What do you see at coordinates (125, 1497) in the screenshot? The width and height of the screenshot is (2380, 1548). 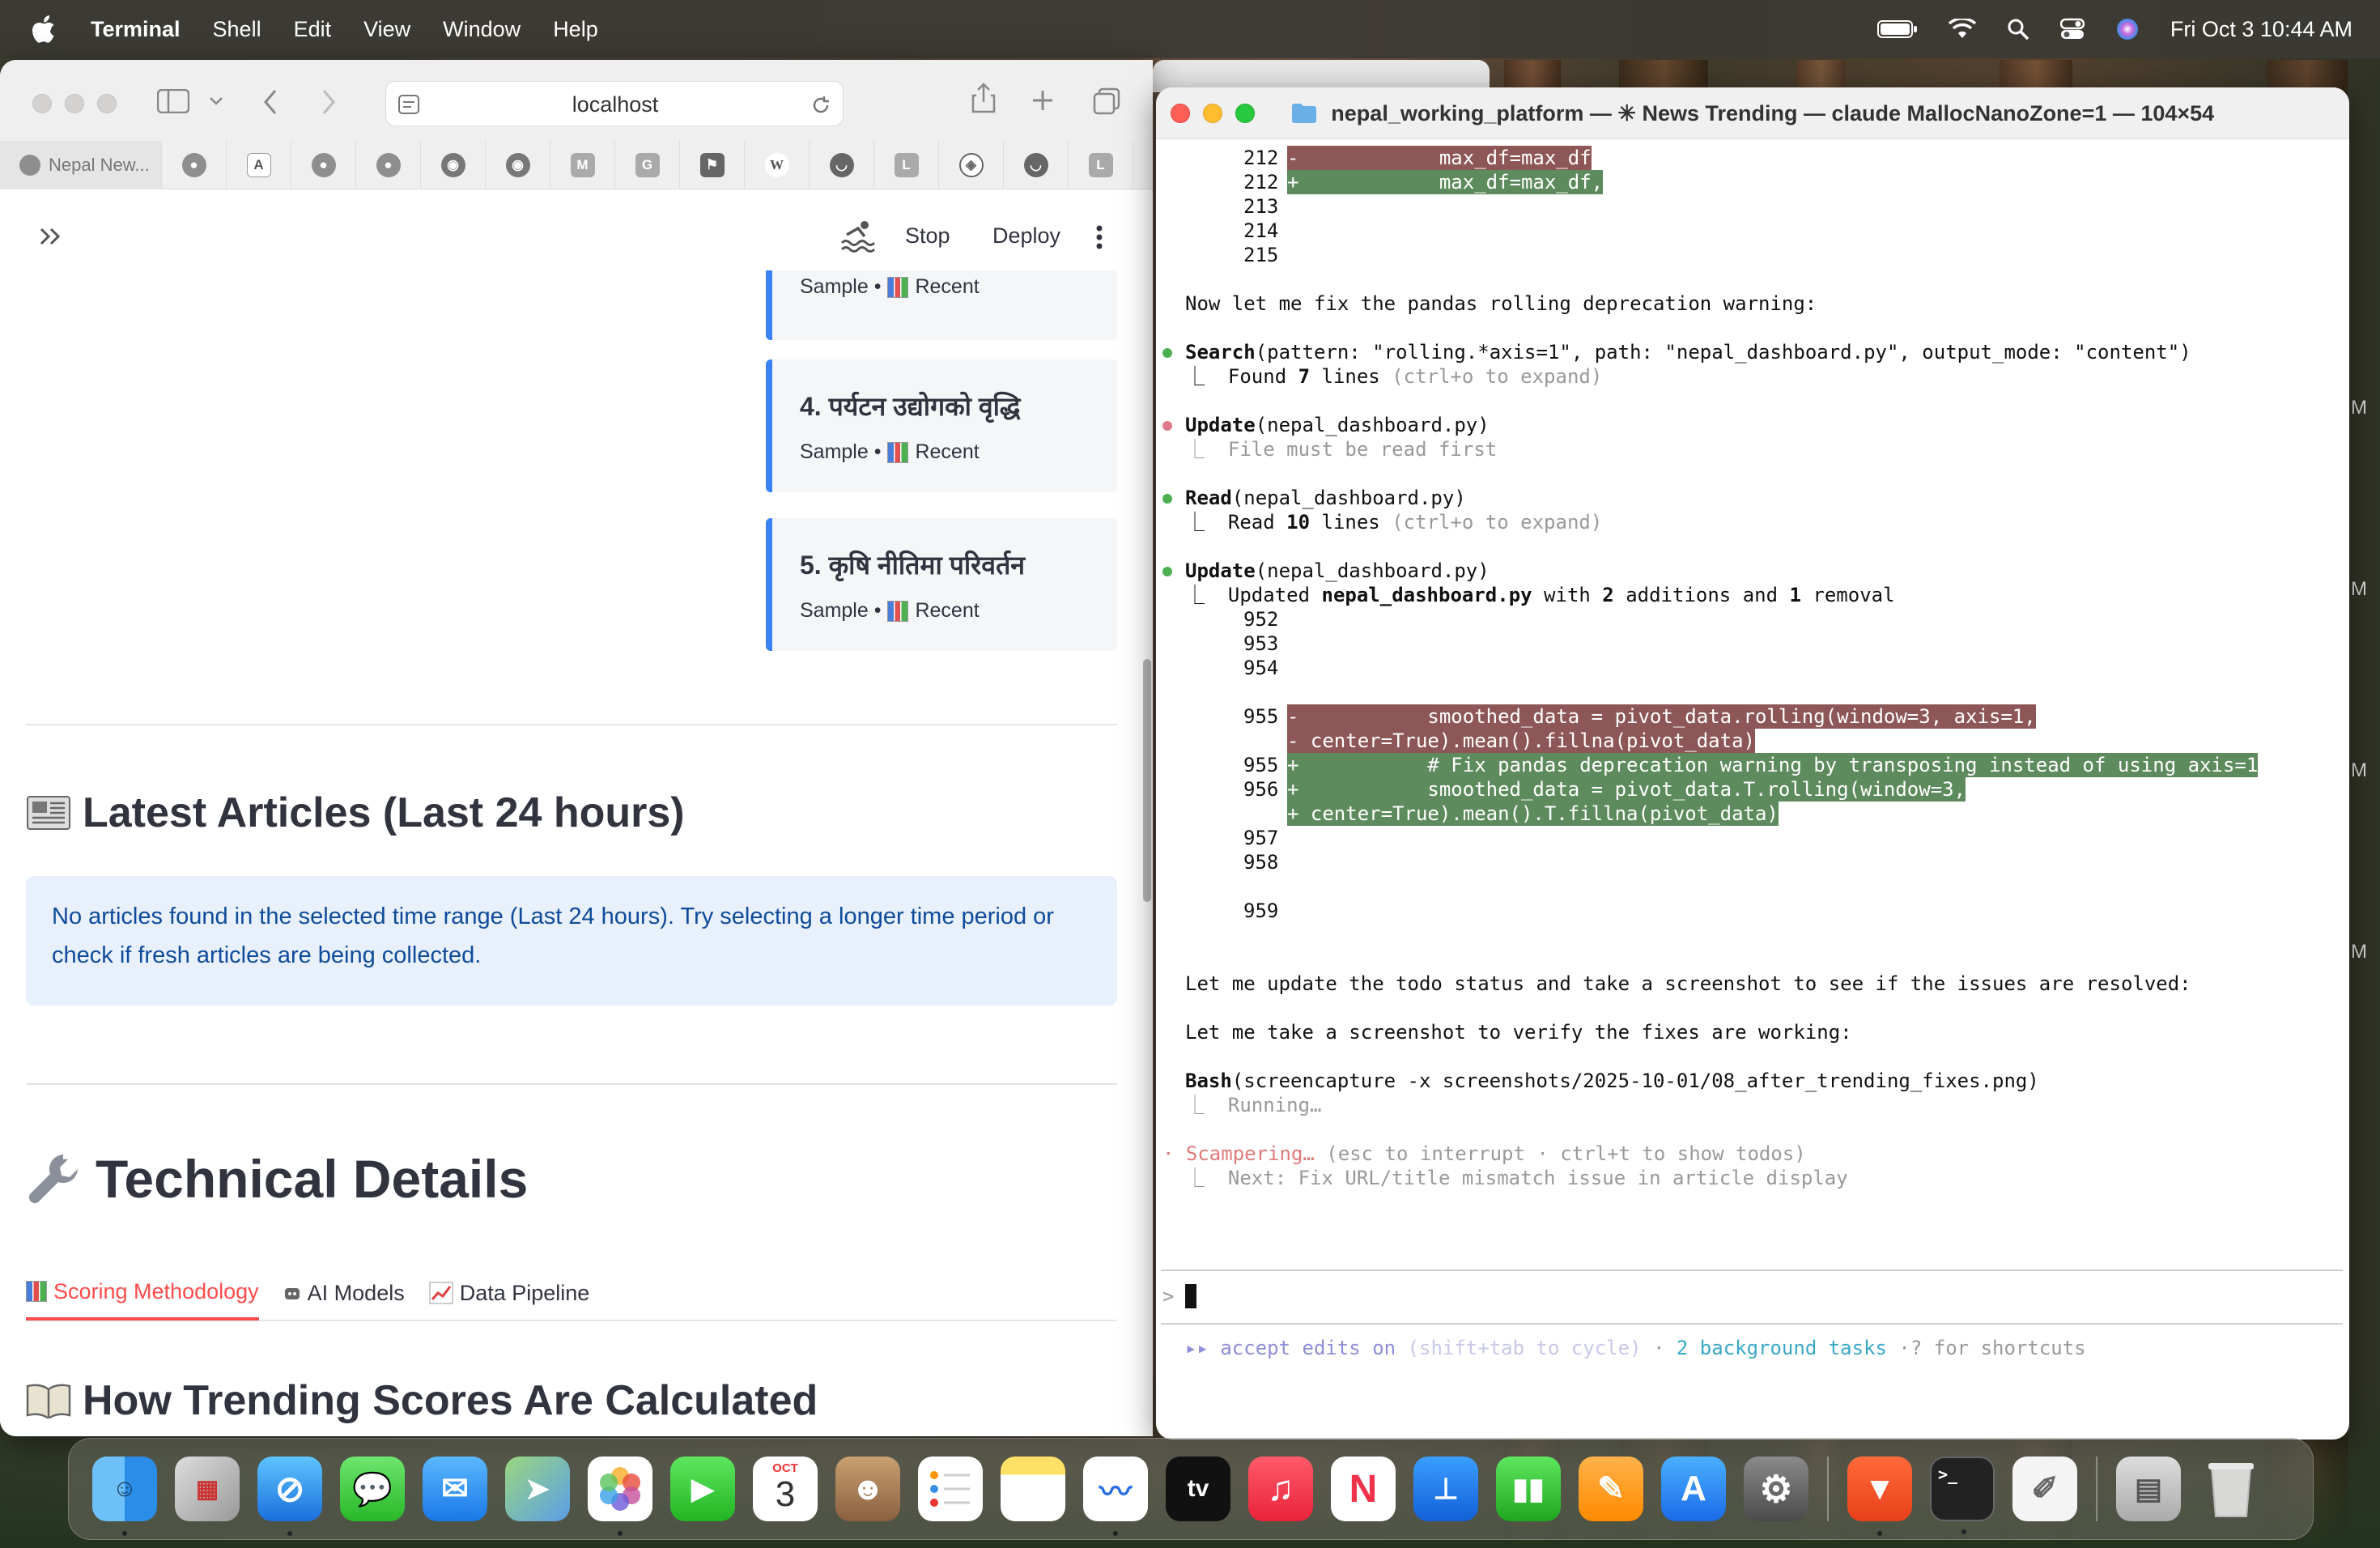 I see `finder-icon: ☺` at bounding box center [125, 1497].